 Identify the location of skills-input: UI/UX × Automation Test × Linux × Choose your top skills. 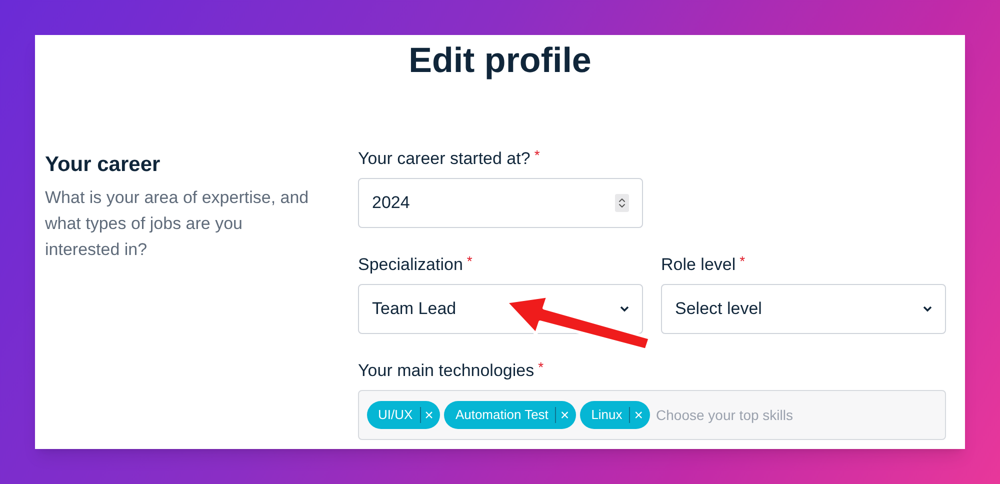
(652, 415).